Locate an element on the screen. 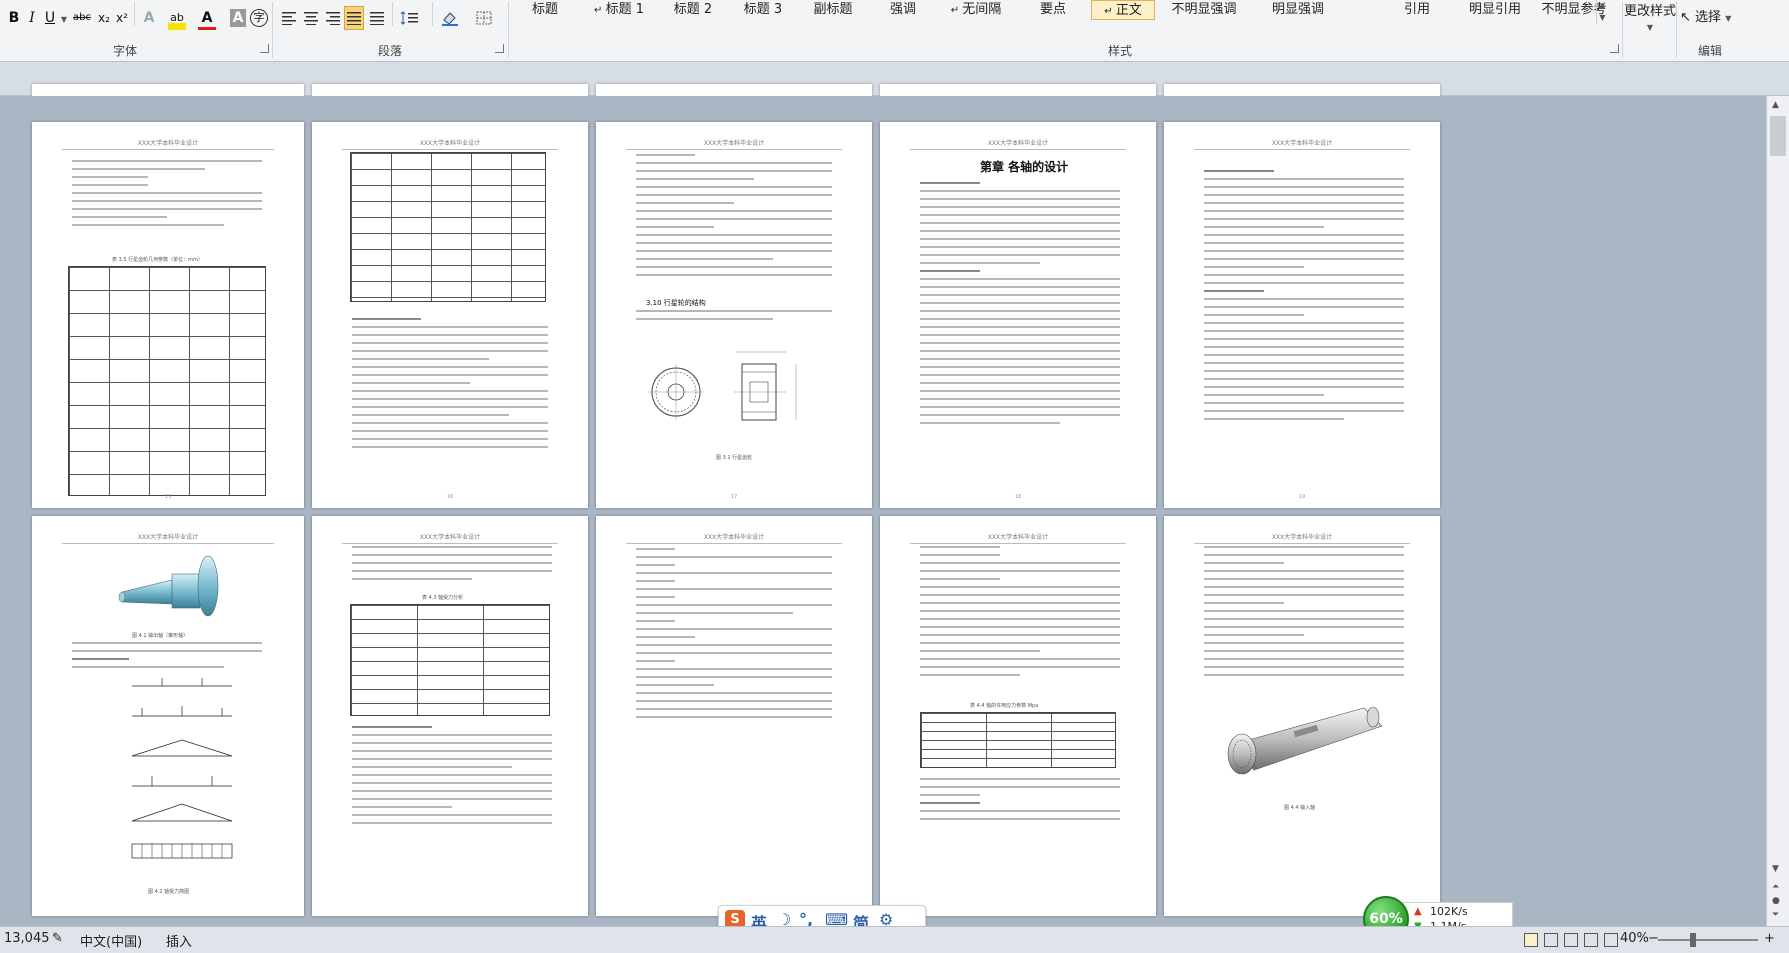 This screenshot has width=1789, height=953. style-subtle-emphasis: 不明显强调 is located at coordinates (1204, 10).